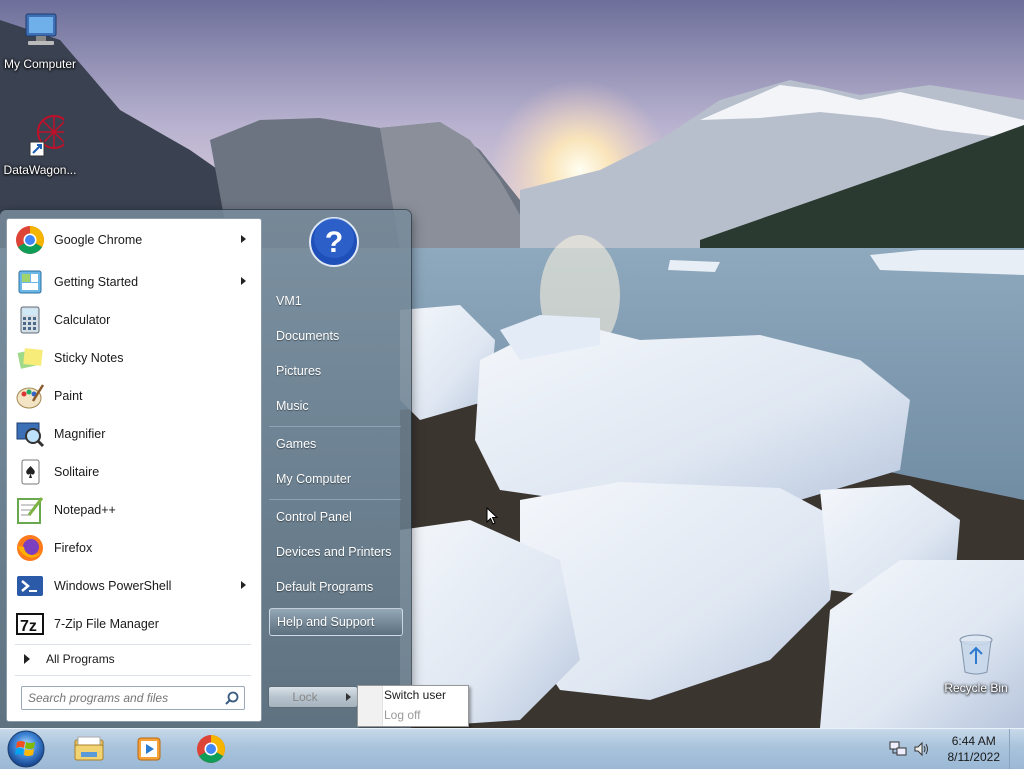 The image size is (1024, 769). I want to click on desktop-icon-recycle-bin: Recycle Bin, so click(976, 663).